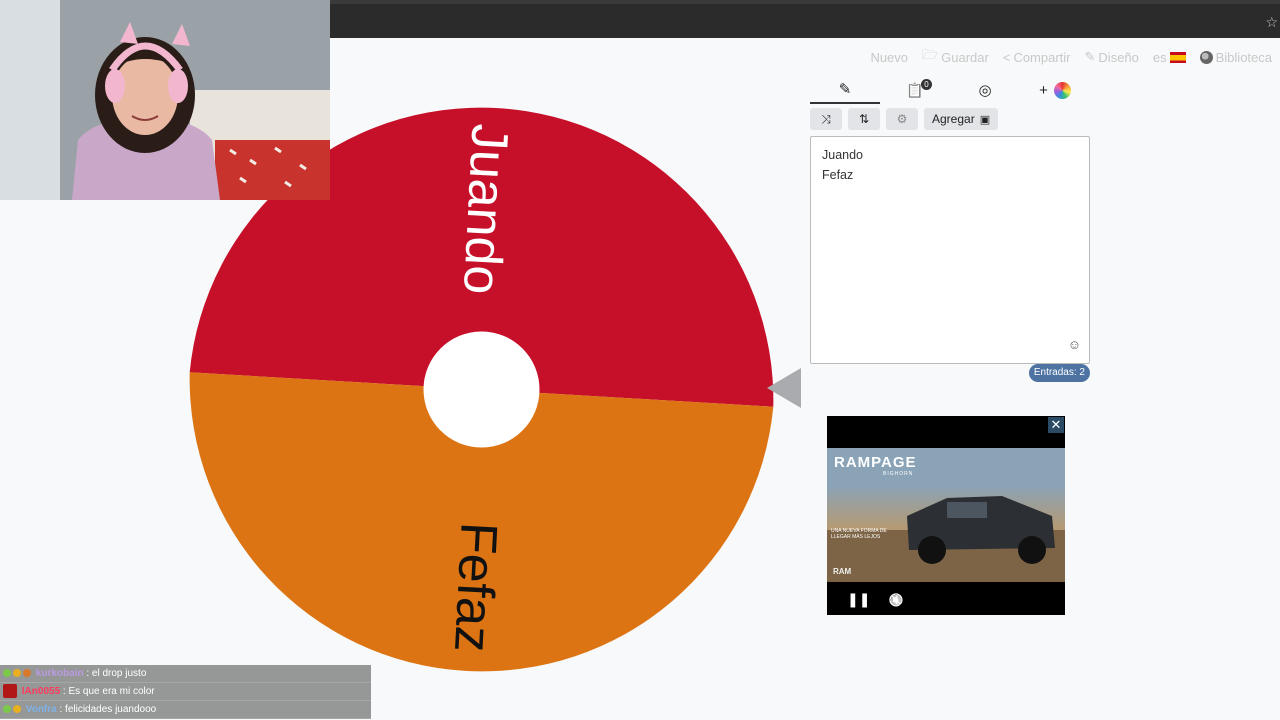 The image size is (1280, 720). Describe the element at coordinates (1042, 57) in the screenshot. I see `nav-compartir-label: Compartir` at that location.